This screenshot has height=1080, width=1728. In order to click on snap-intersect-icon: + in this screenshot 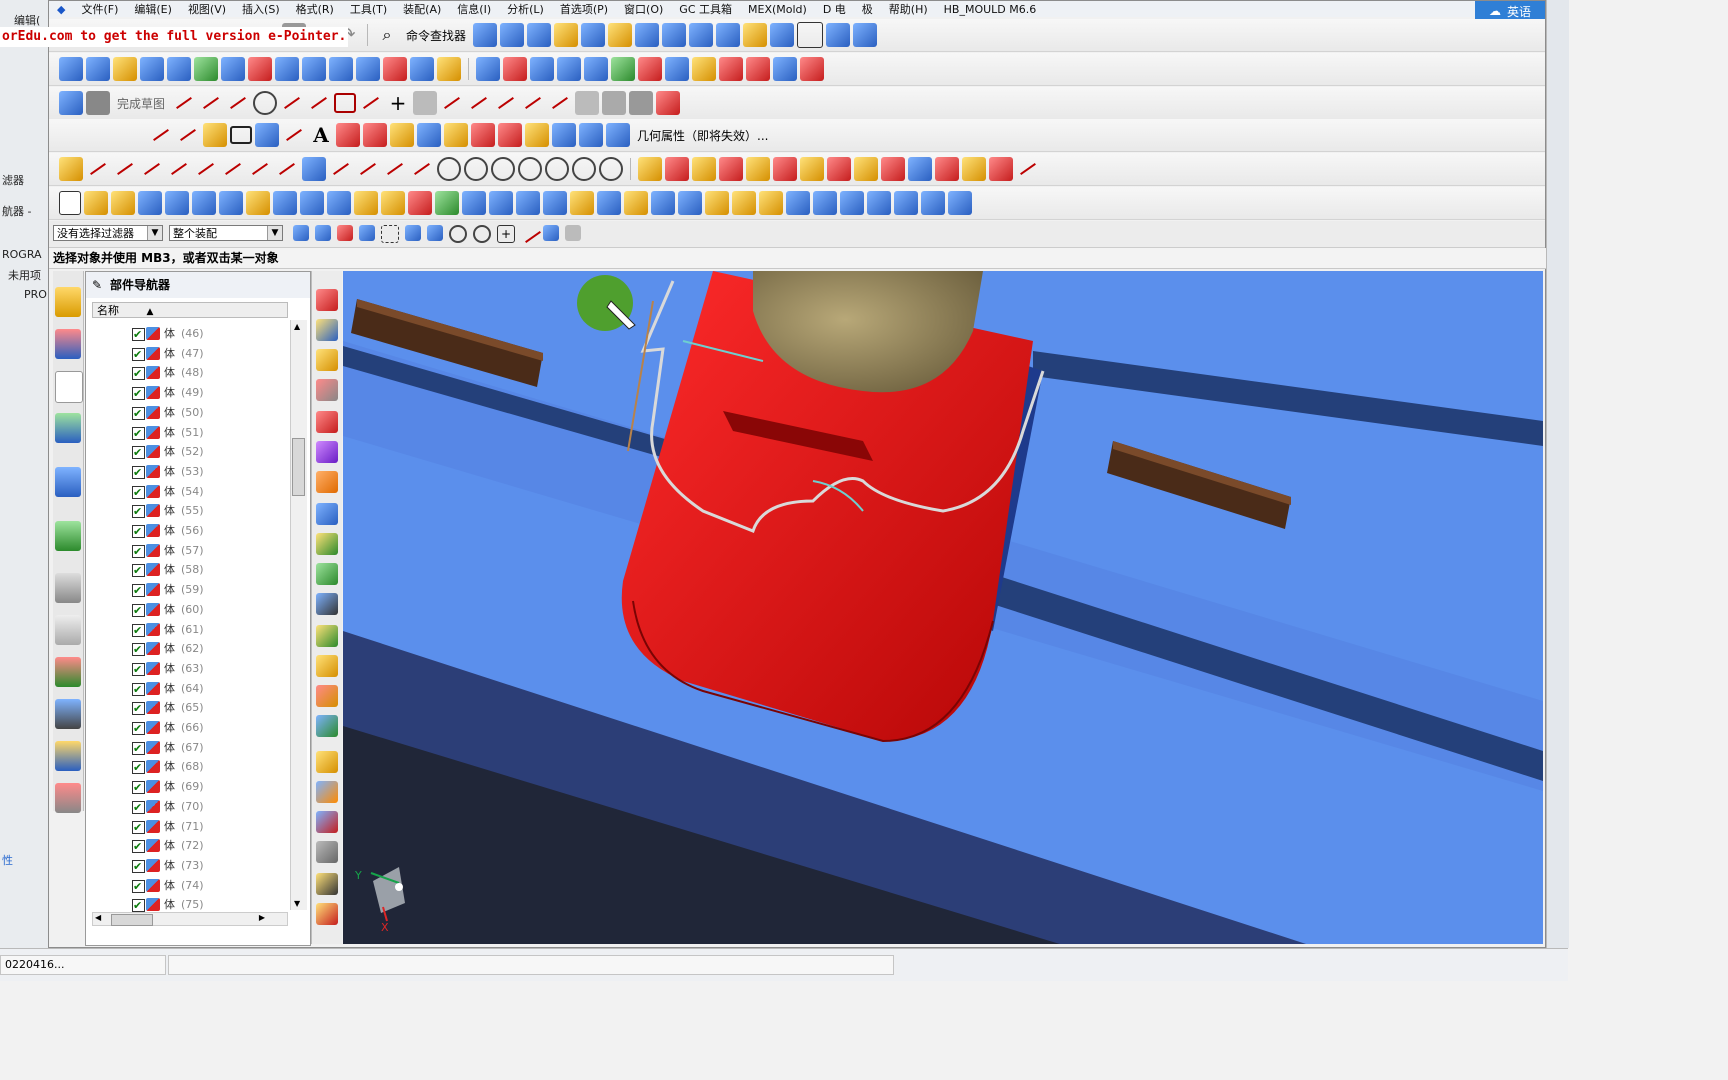, I will do `click(506, 234)`.